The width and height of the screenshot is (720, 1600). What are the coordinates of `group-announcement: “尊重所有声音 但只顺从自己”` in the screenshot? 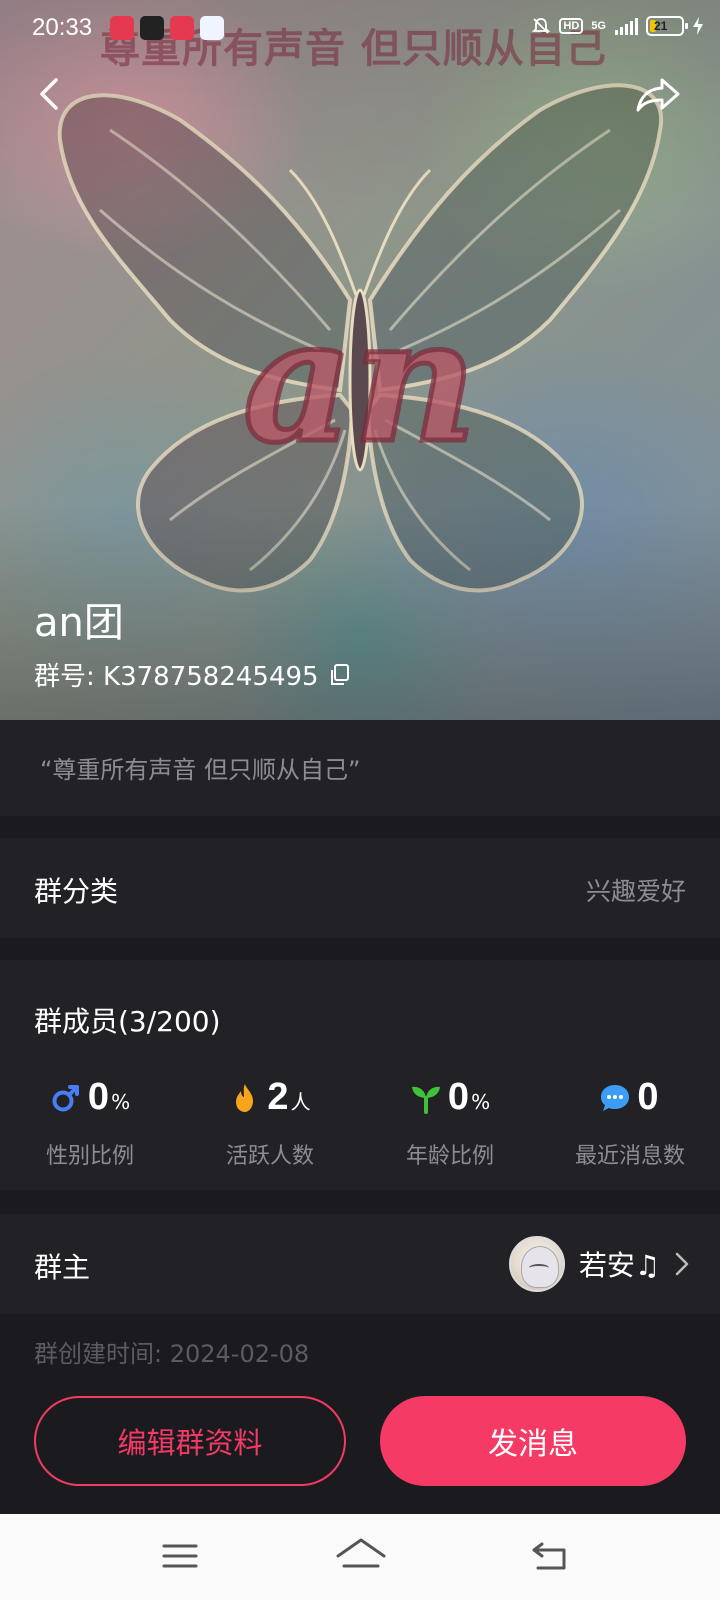 It's located at (360, 768).